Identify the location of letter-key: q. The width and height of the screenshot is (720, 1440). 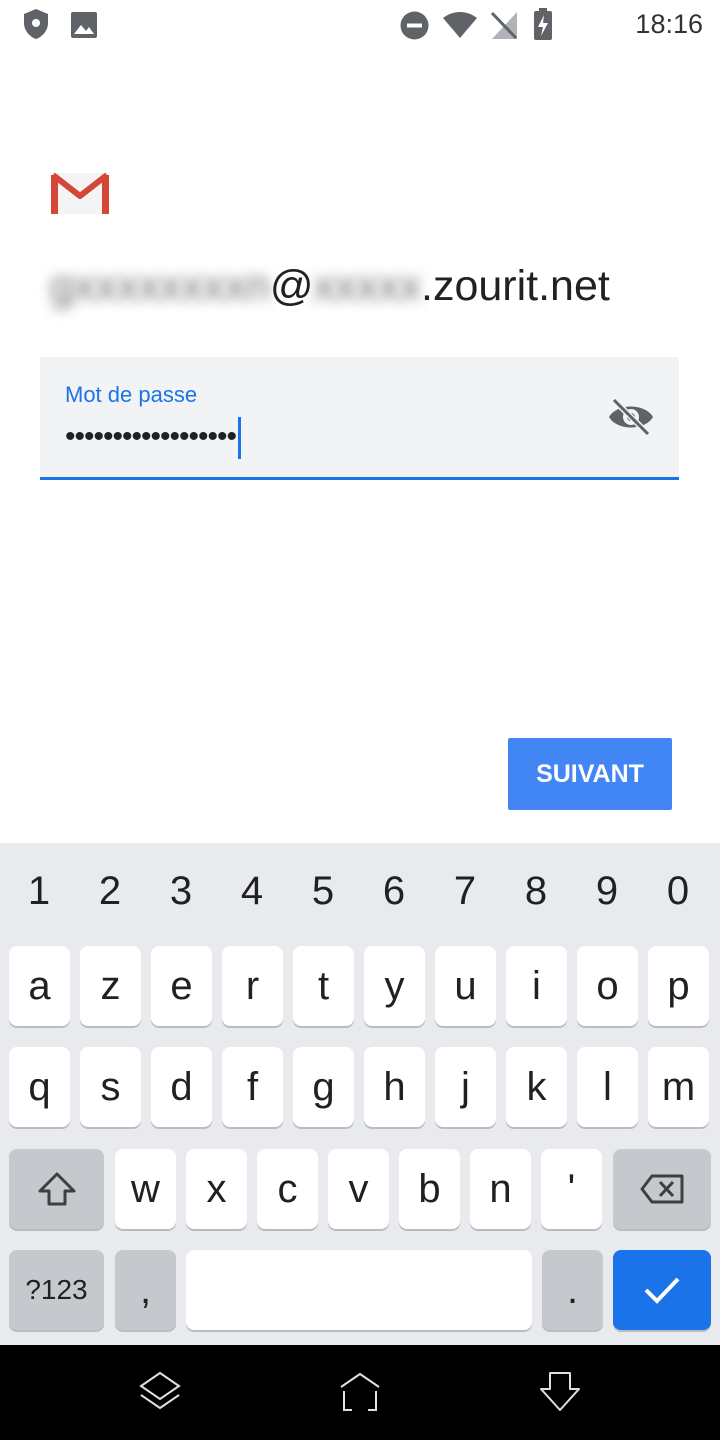
(39, 1087).